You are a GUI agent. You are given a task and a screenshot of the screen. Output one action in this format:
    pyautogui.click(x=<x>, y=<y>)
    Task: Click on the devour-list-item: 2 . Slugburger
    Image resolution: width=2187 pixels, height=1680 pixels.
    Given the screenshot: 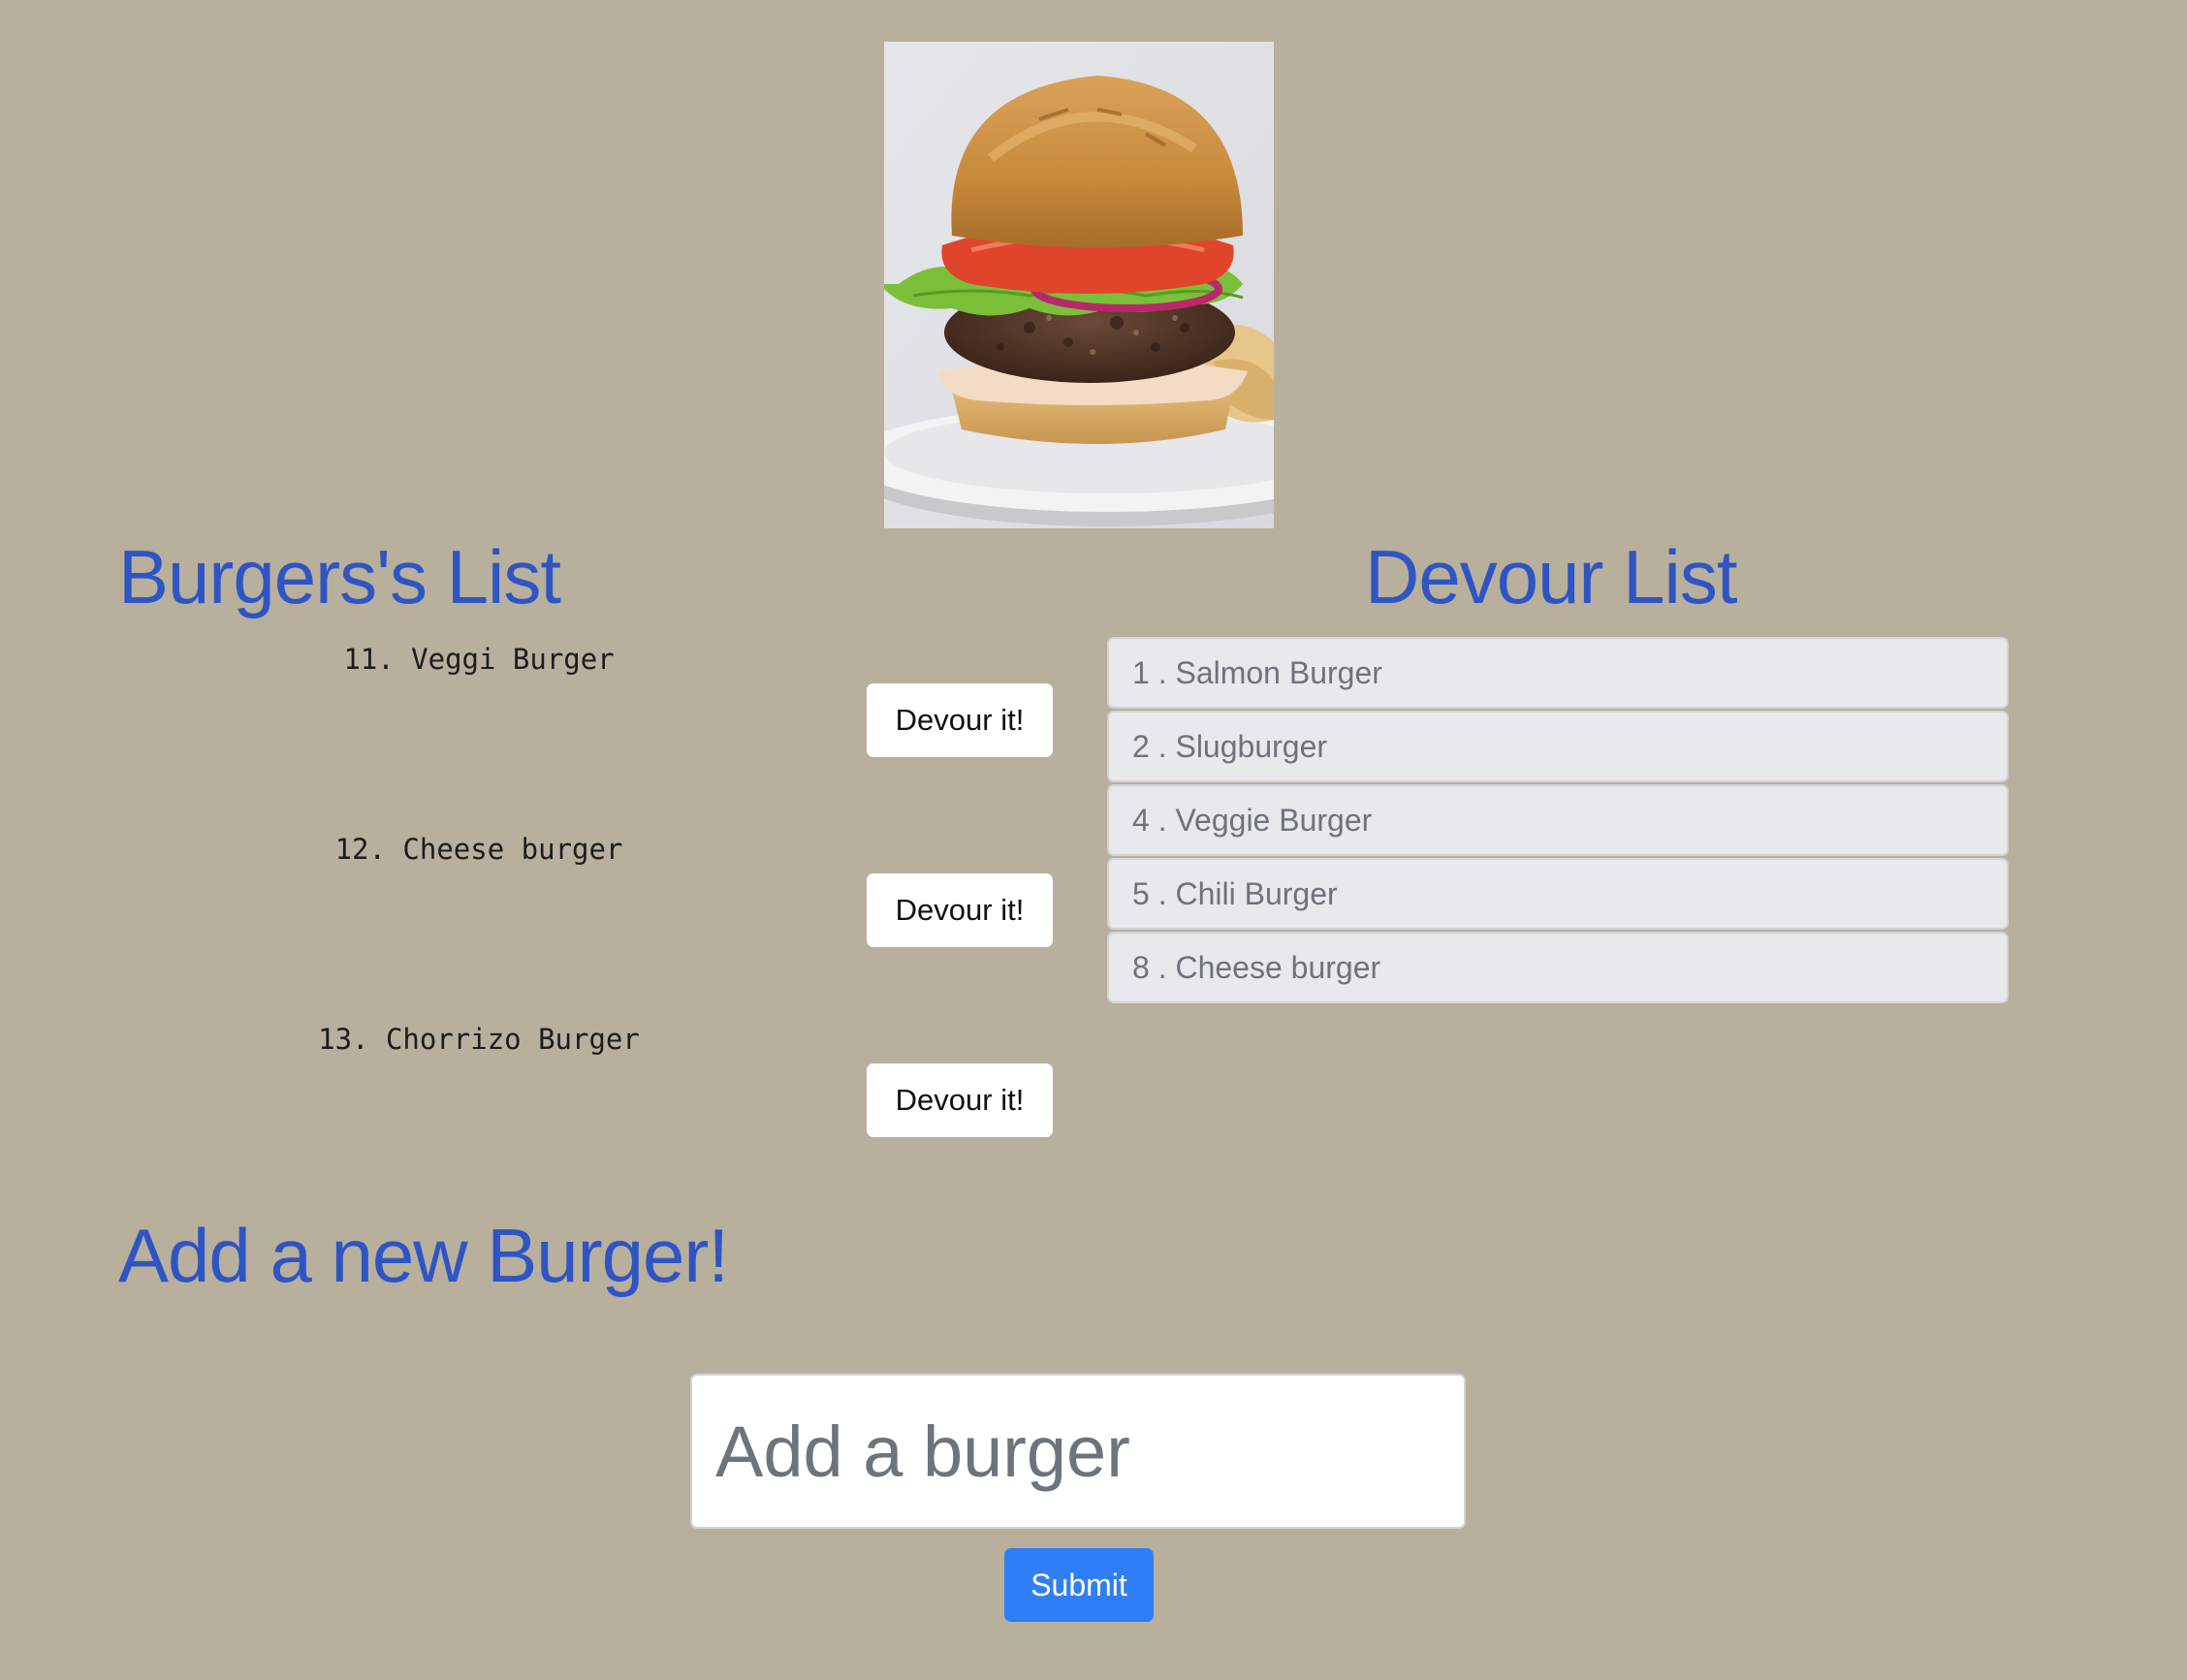 What is the action you would take?
    pyautogui.click(x=1558, y=746)
    